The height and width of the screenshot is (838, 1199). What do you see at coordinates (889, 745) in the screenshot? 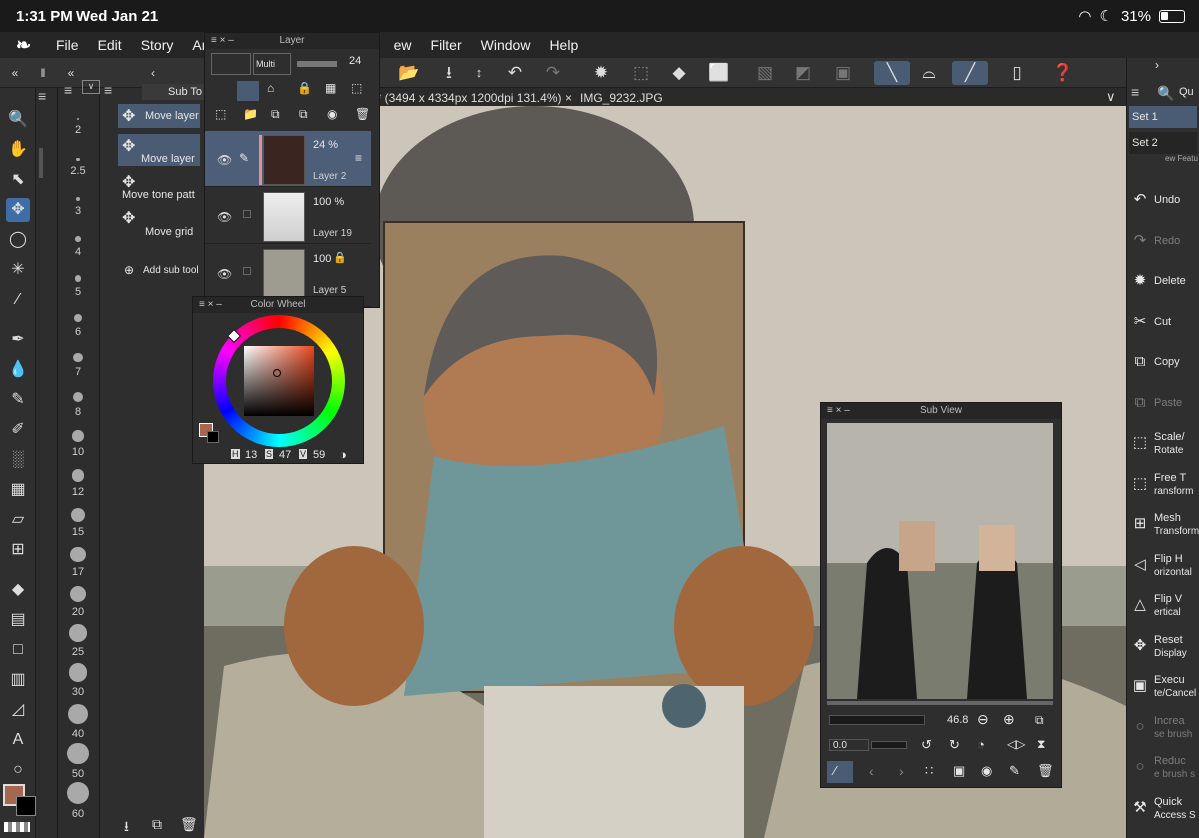
I see `rotation-slider` at bounding box center [889, 745].